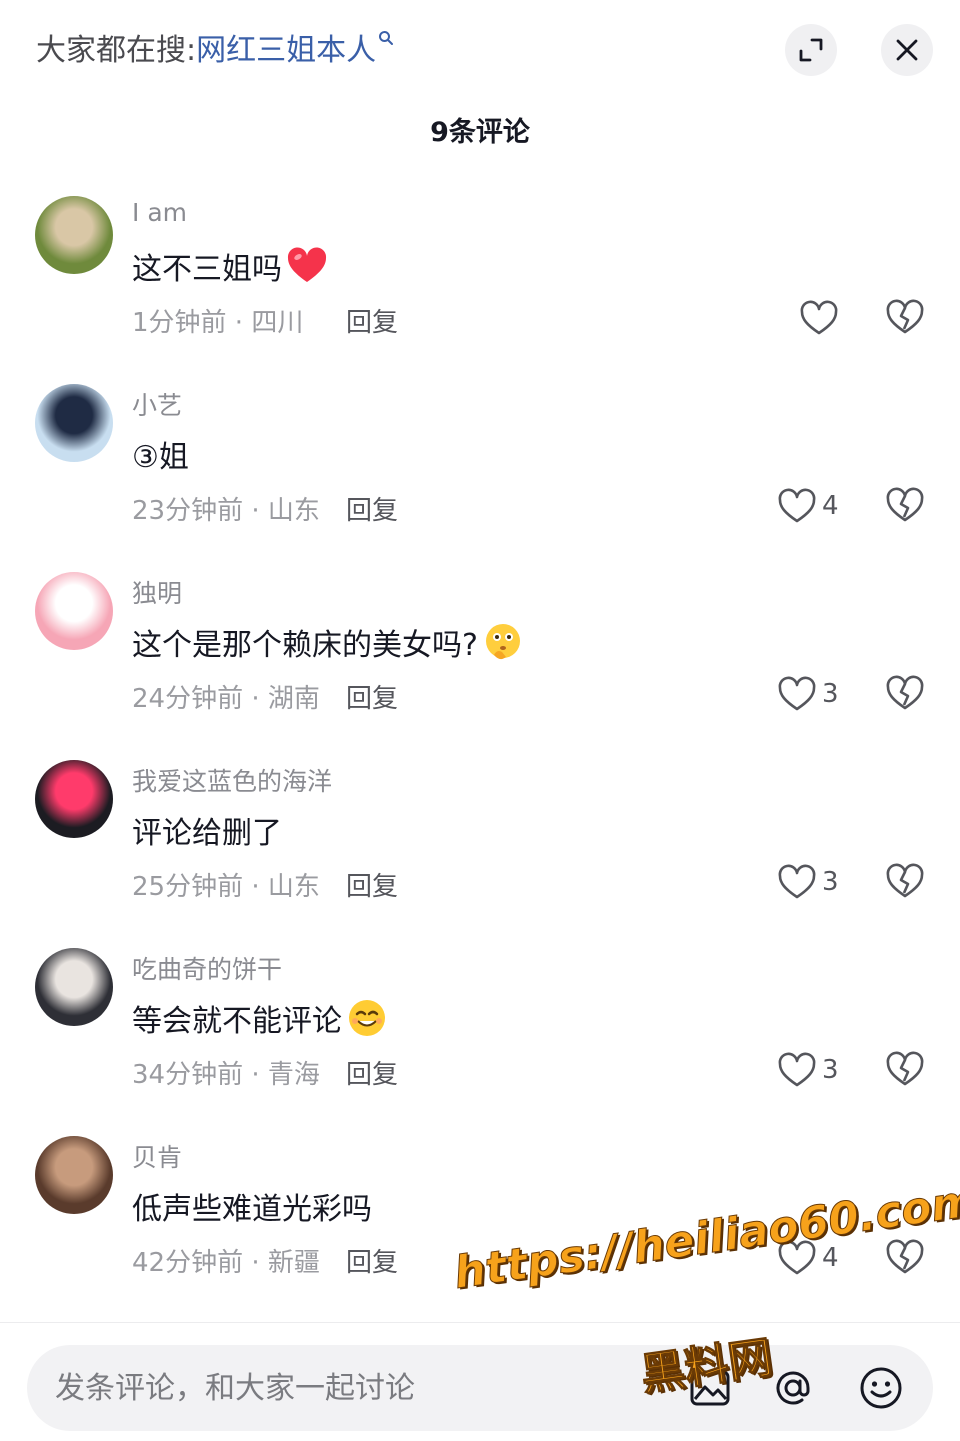 The width and height of the screenshot is (960, 1441). I want to click on thinking-face-emoji, so click(502, 642).